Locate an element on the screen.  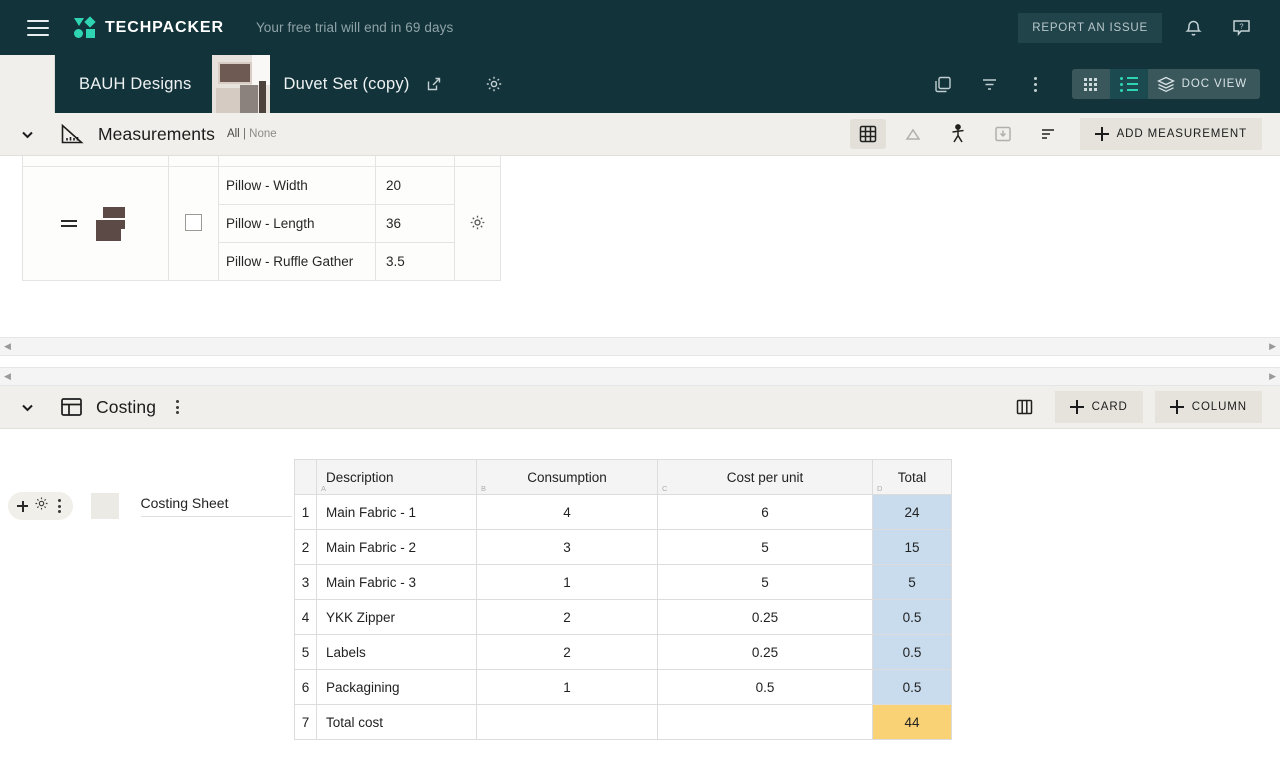
measurements-section-header: Measurements All | None ADD MEASUREMENT is located at coordinates (640, 134).